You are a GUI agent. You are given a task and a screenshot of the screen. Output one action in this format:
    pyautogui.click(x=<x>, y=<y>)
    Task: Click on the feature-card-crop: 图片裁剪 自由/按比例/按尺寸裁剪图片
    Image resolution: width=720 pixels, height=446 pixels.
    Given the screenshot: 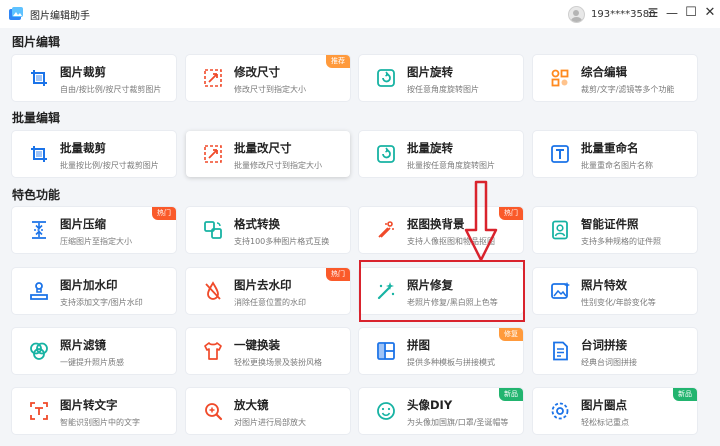 What is the action you would take?
    pyautogui.click(x=94, y=78)
    